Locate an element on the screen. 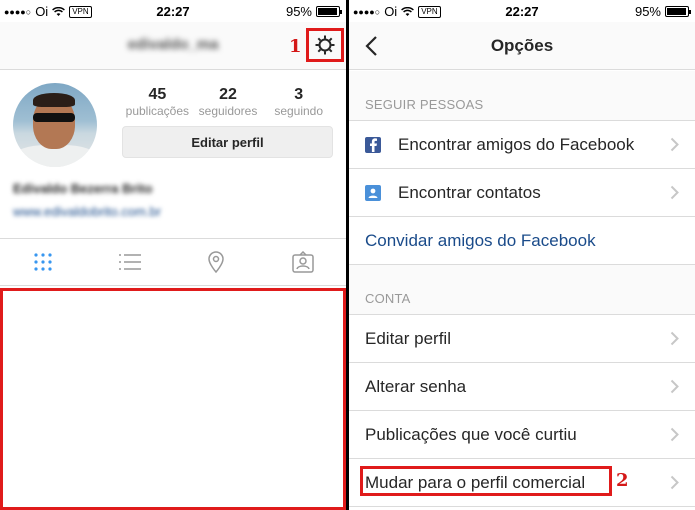  profile-avatar is located at coordinates (55, 125).